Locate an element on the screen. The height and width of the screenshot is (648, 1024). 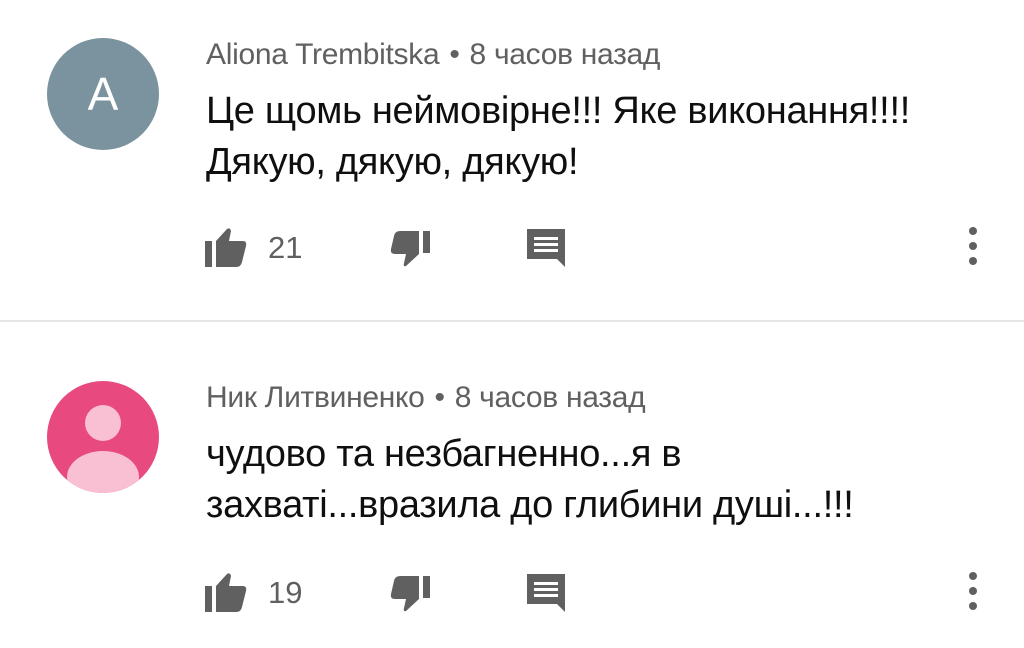
person-icon is located at coordinates (103, 449).